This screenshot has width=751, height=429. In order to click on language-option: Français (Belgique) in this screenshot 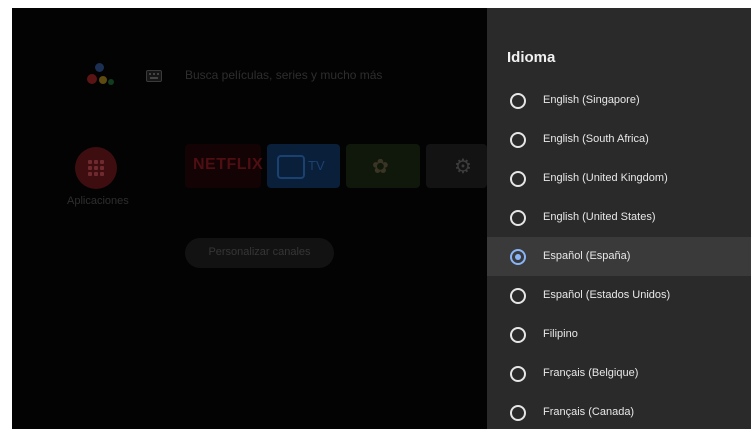, I will do `click(619, 373)`.